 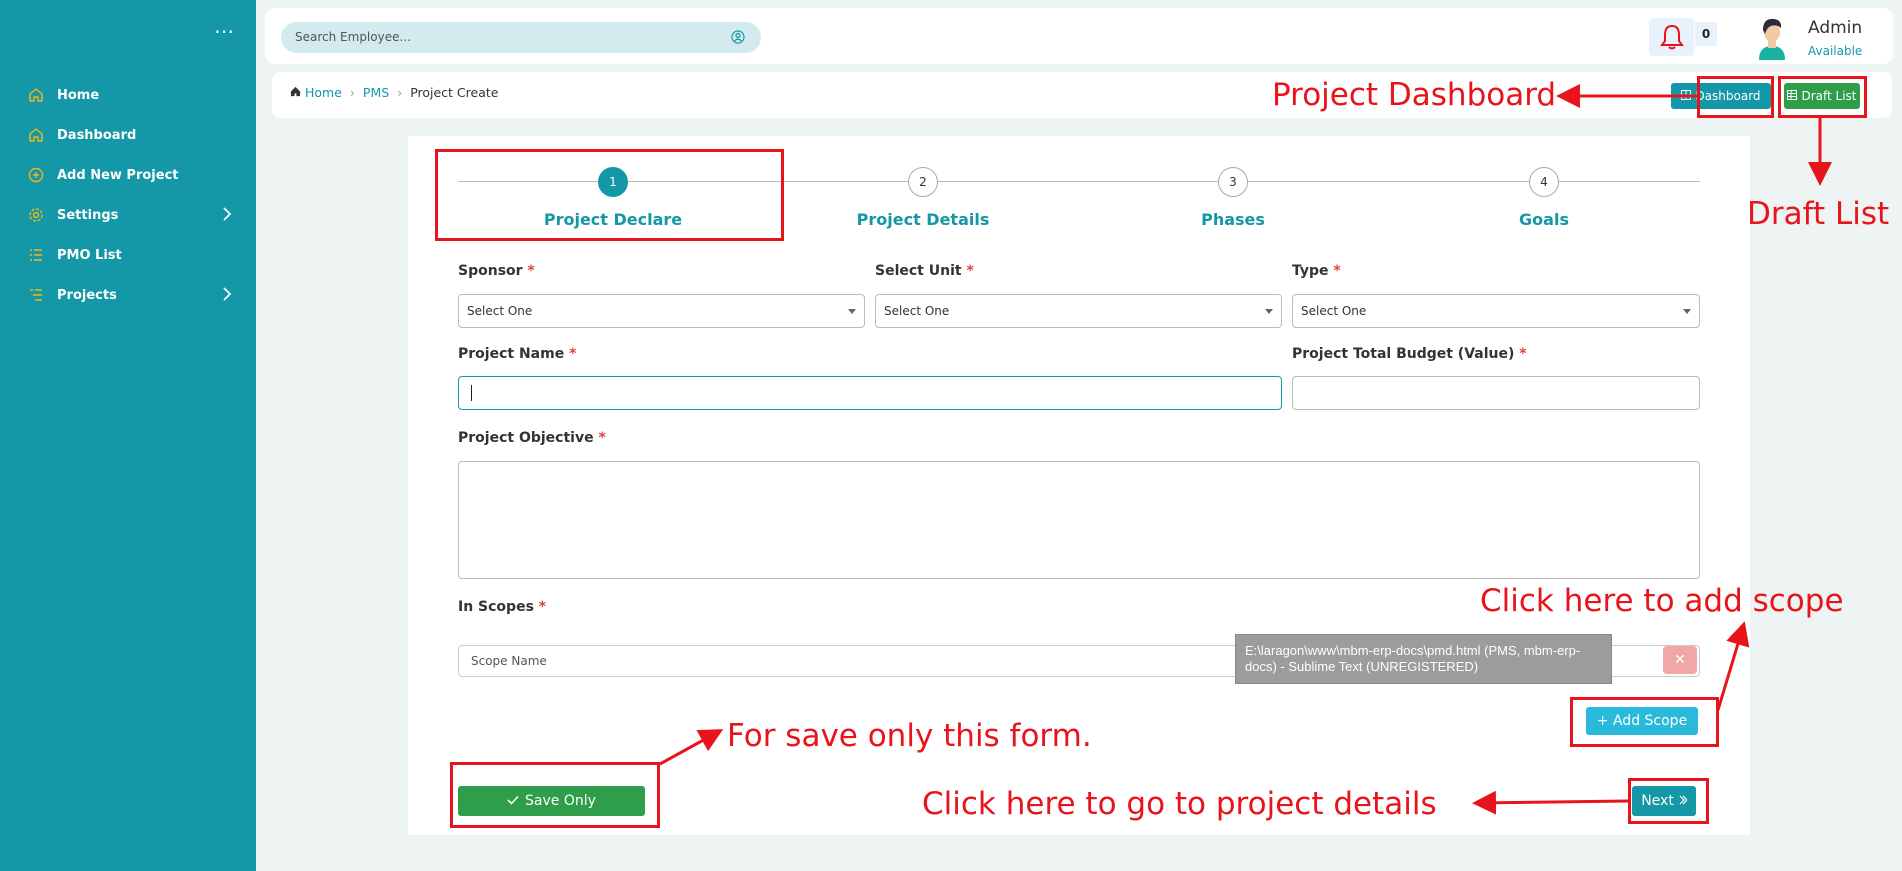 What do you see at coordinates (1706, 34) in the screenshot?
I see `notification-count: 0` at bounding box center [1706, 34].